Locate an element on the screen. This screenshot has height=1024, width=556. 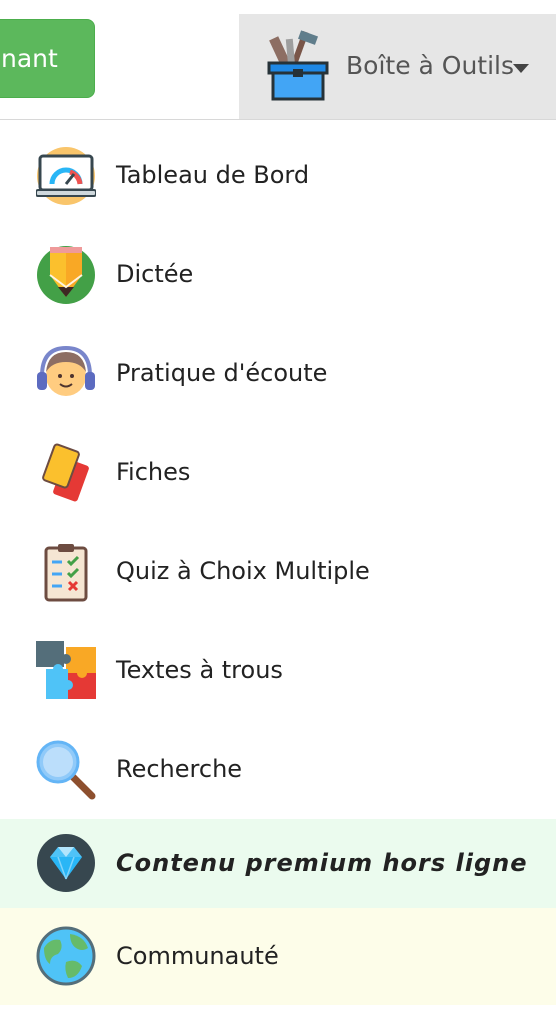
caret-down-icon is located at coordinates (521, 68).